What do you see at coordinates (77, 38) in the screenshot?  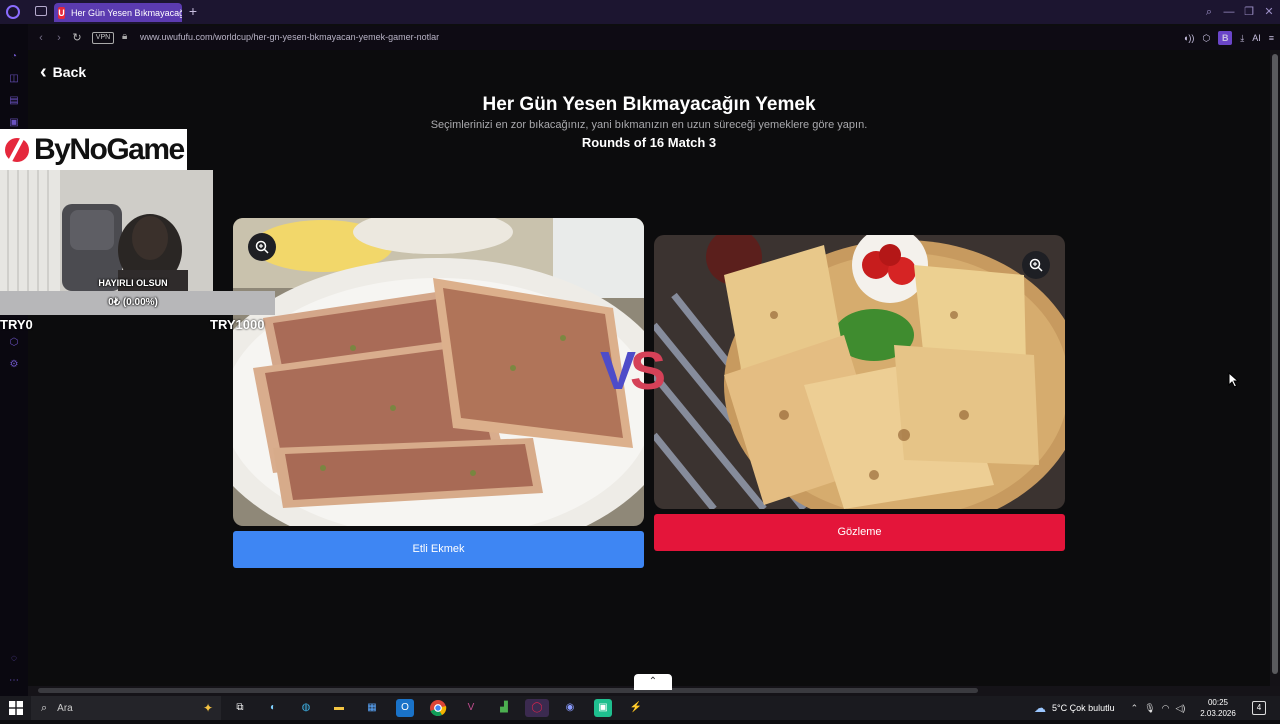 I see `reload-icon: ↻` at bounding box center [77, 38].